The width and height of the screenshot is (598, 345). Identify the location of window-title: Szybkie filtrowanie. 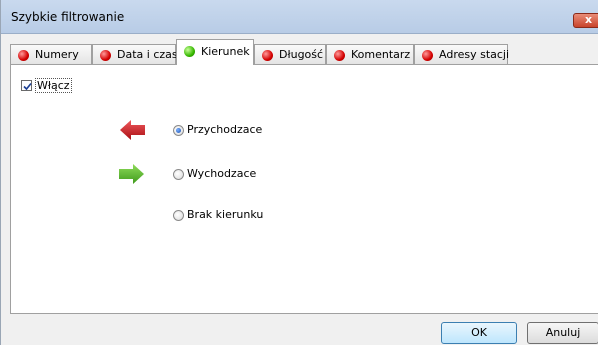
(68, 17).